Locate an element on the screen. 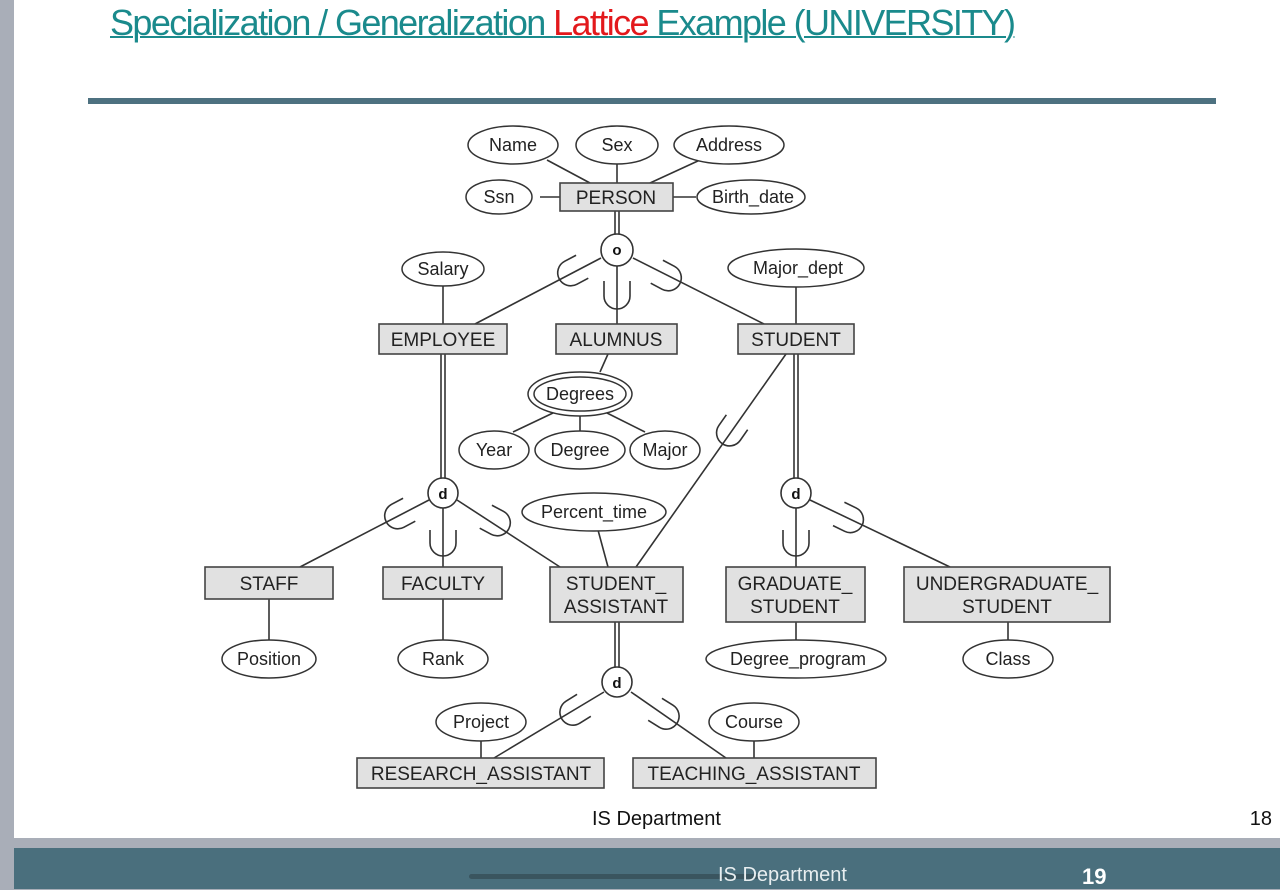 The width and height of the screenshot is (1280, 890). attr-label-name: Name is located at coordinates (513, 145).